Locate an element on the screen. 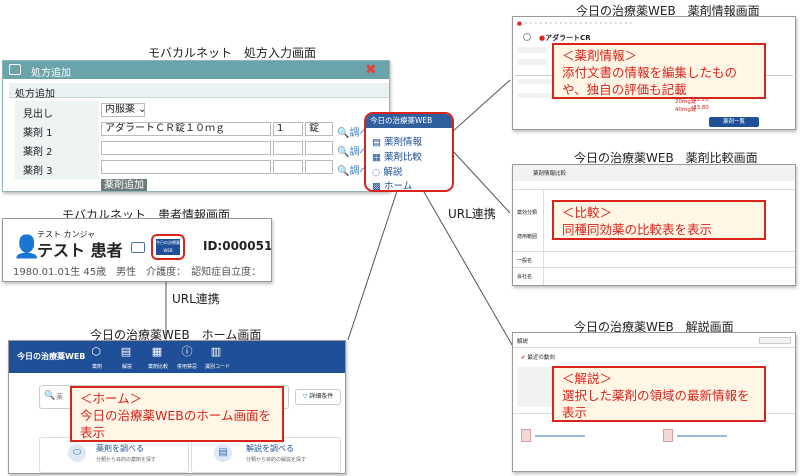 The height and width of the screenshot is (476, 800). compare-icon: ▦ is located at coordinates (157, 352).